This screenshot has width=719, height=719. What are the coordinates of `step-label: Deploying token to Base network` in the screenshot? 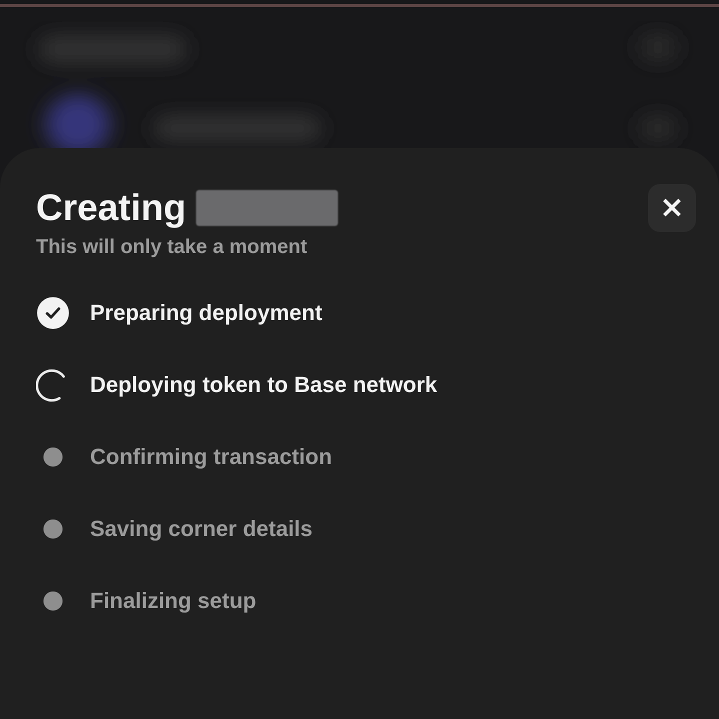 It's located at (264, 385).